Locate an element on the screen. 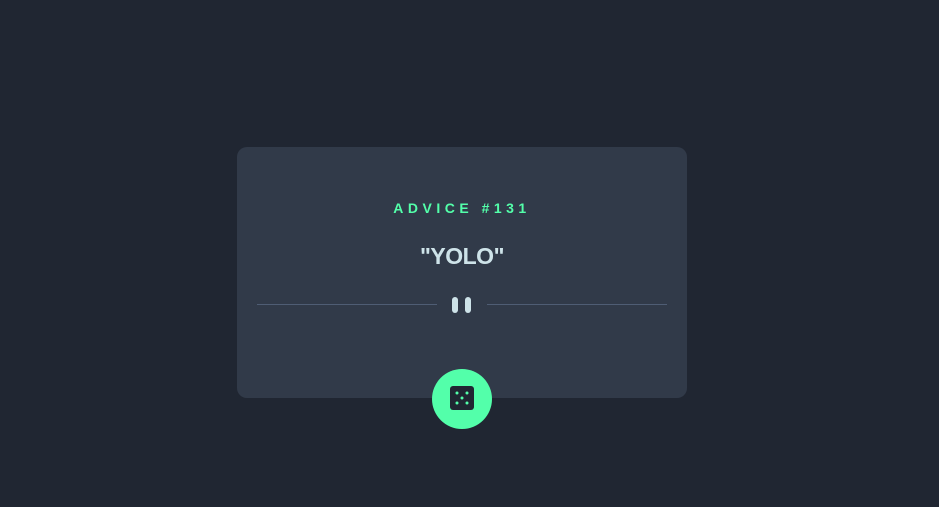 The height and width of the screenshot is (507, 939). generate-advice-button is located at coordinates (462, 399).